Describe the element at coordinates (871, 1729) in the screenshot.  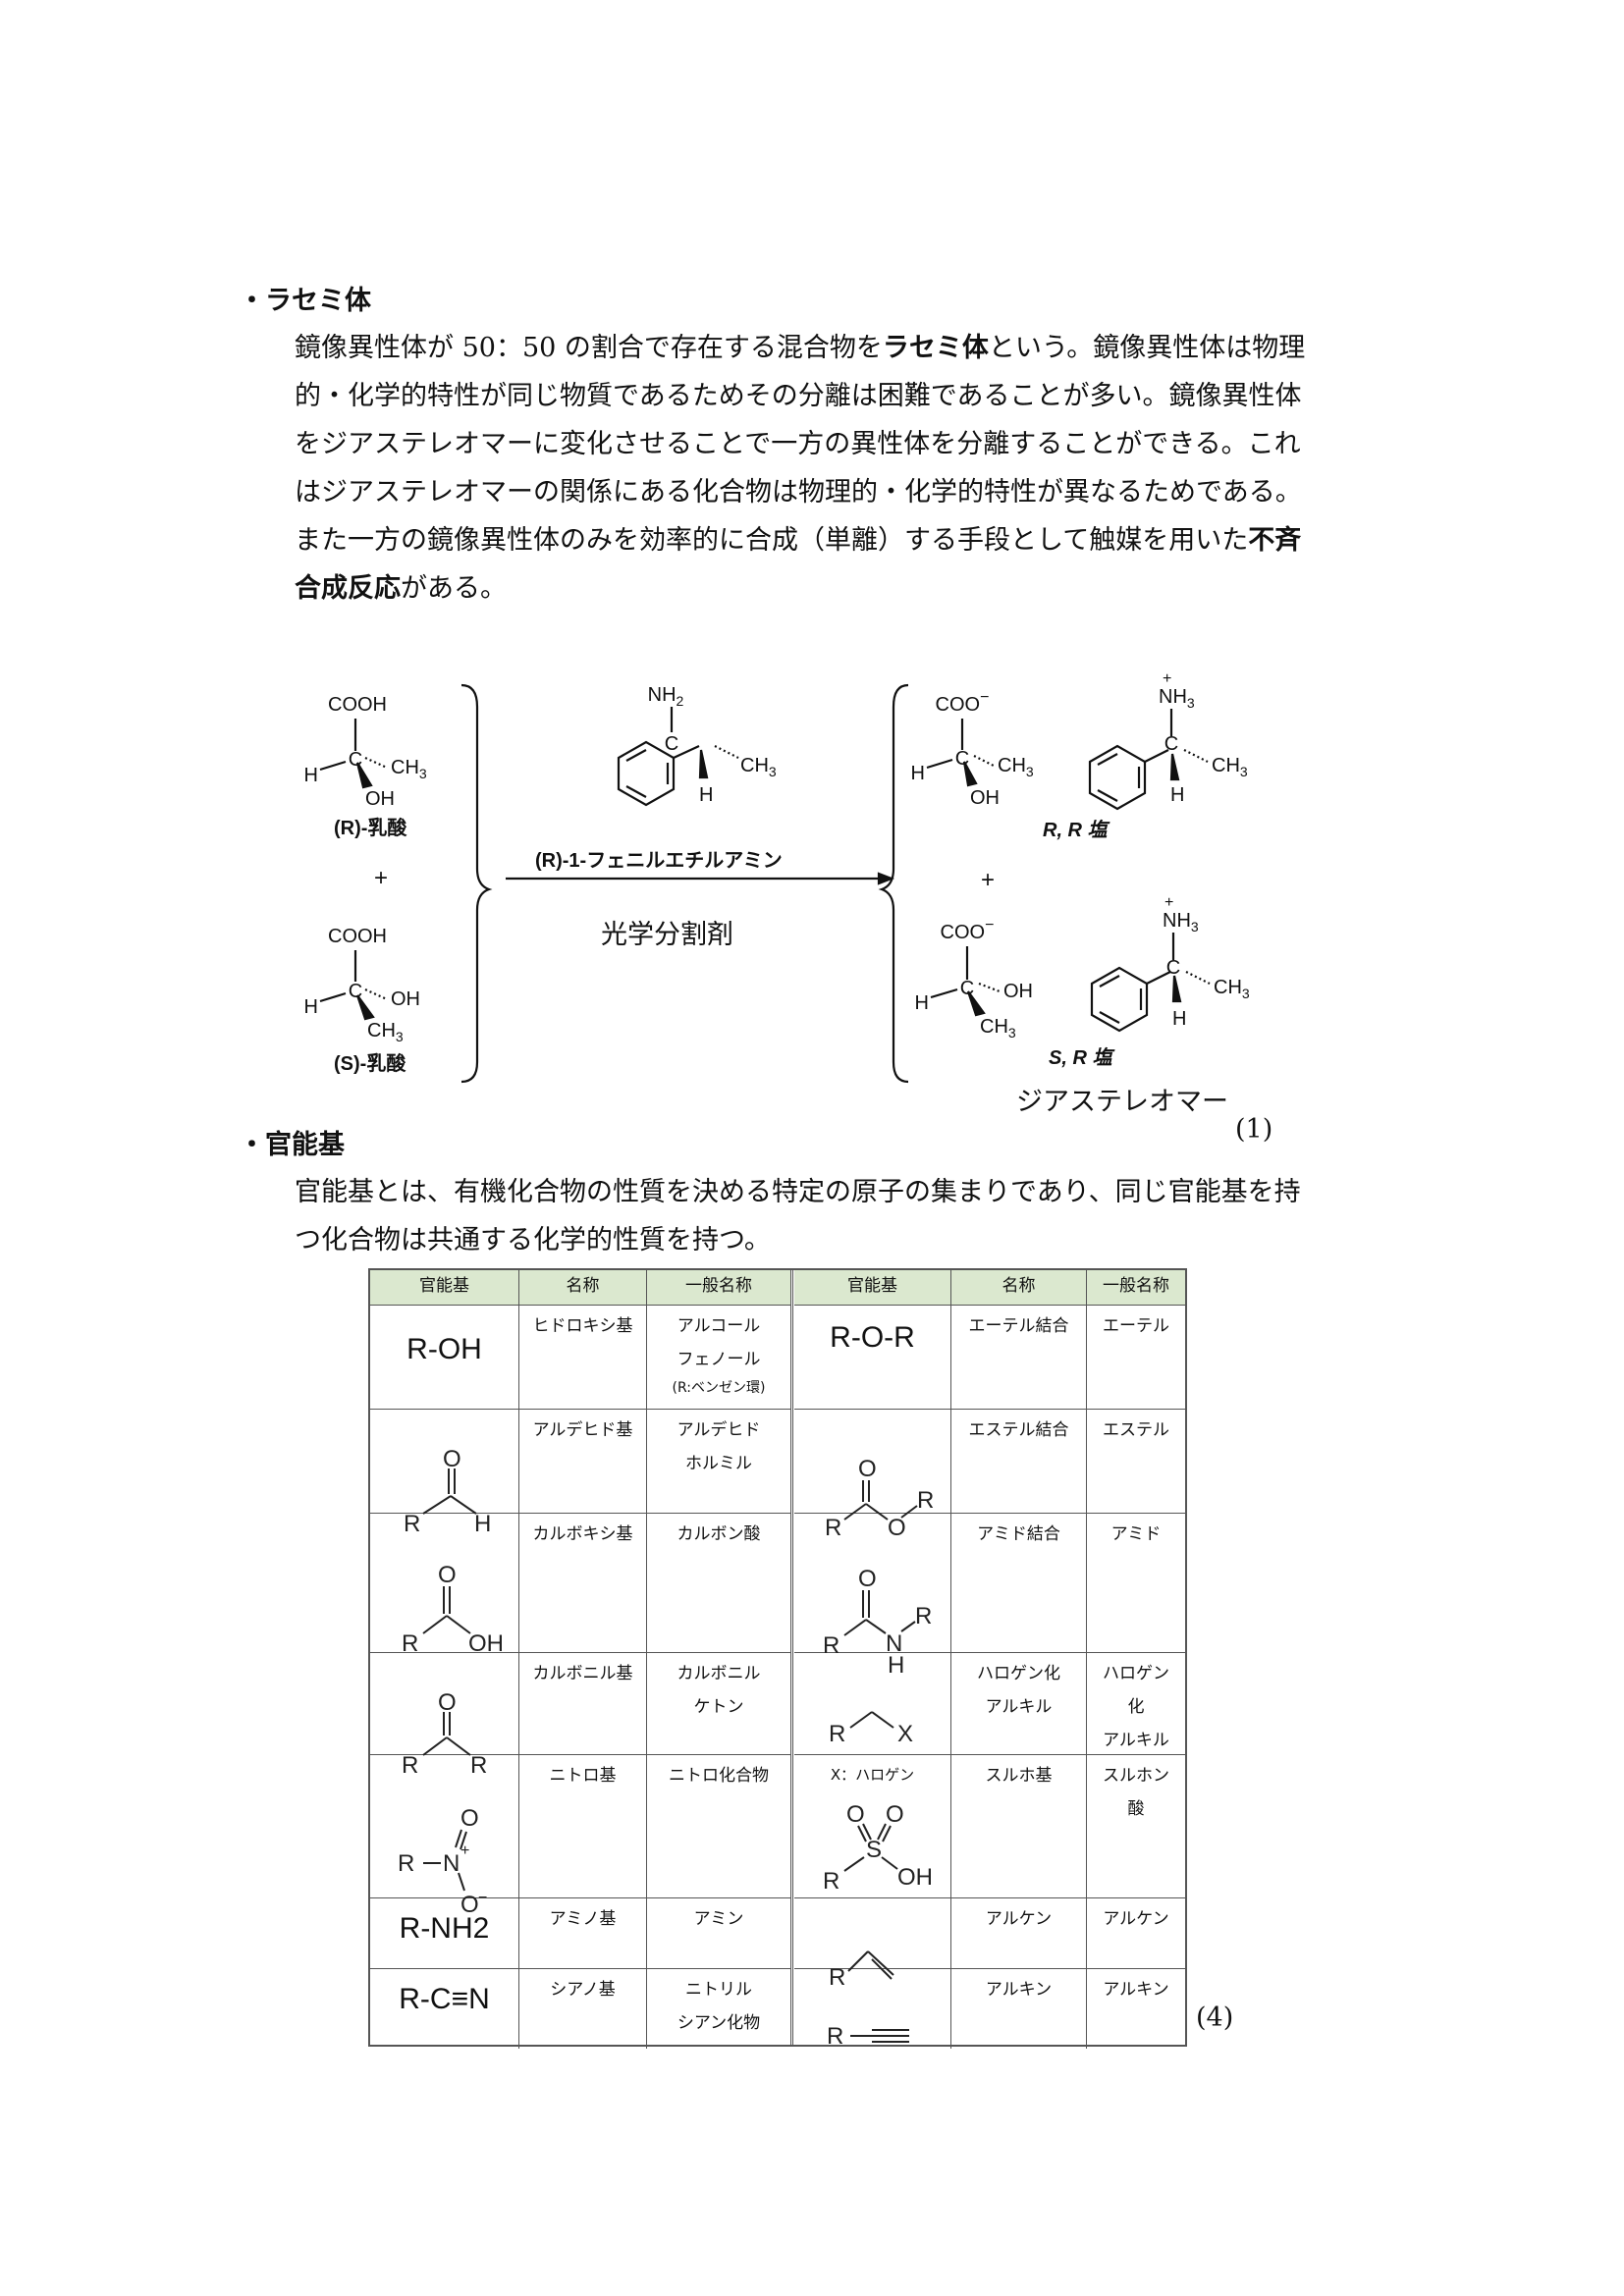
I see `alkyl-halide-structure: RX` at that location.